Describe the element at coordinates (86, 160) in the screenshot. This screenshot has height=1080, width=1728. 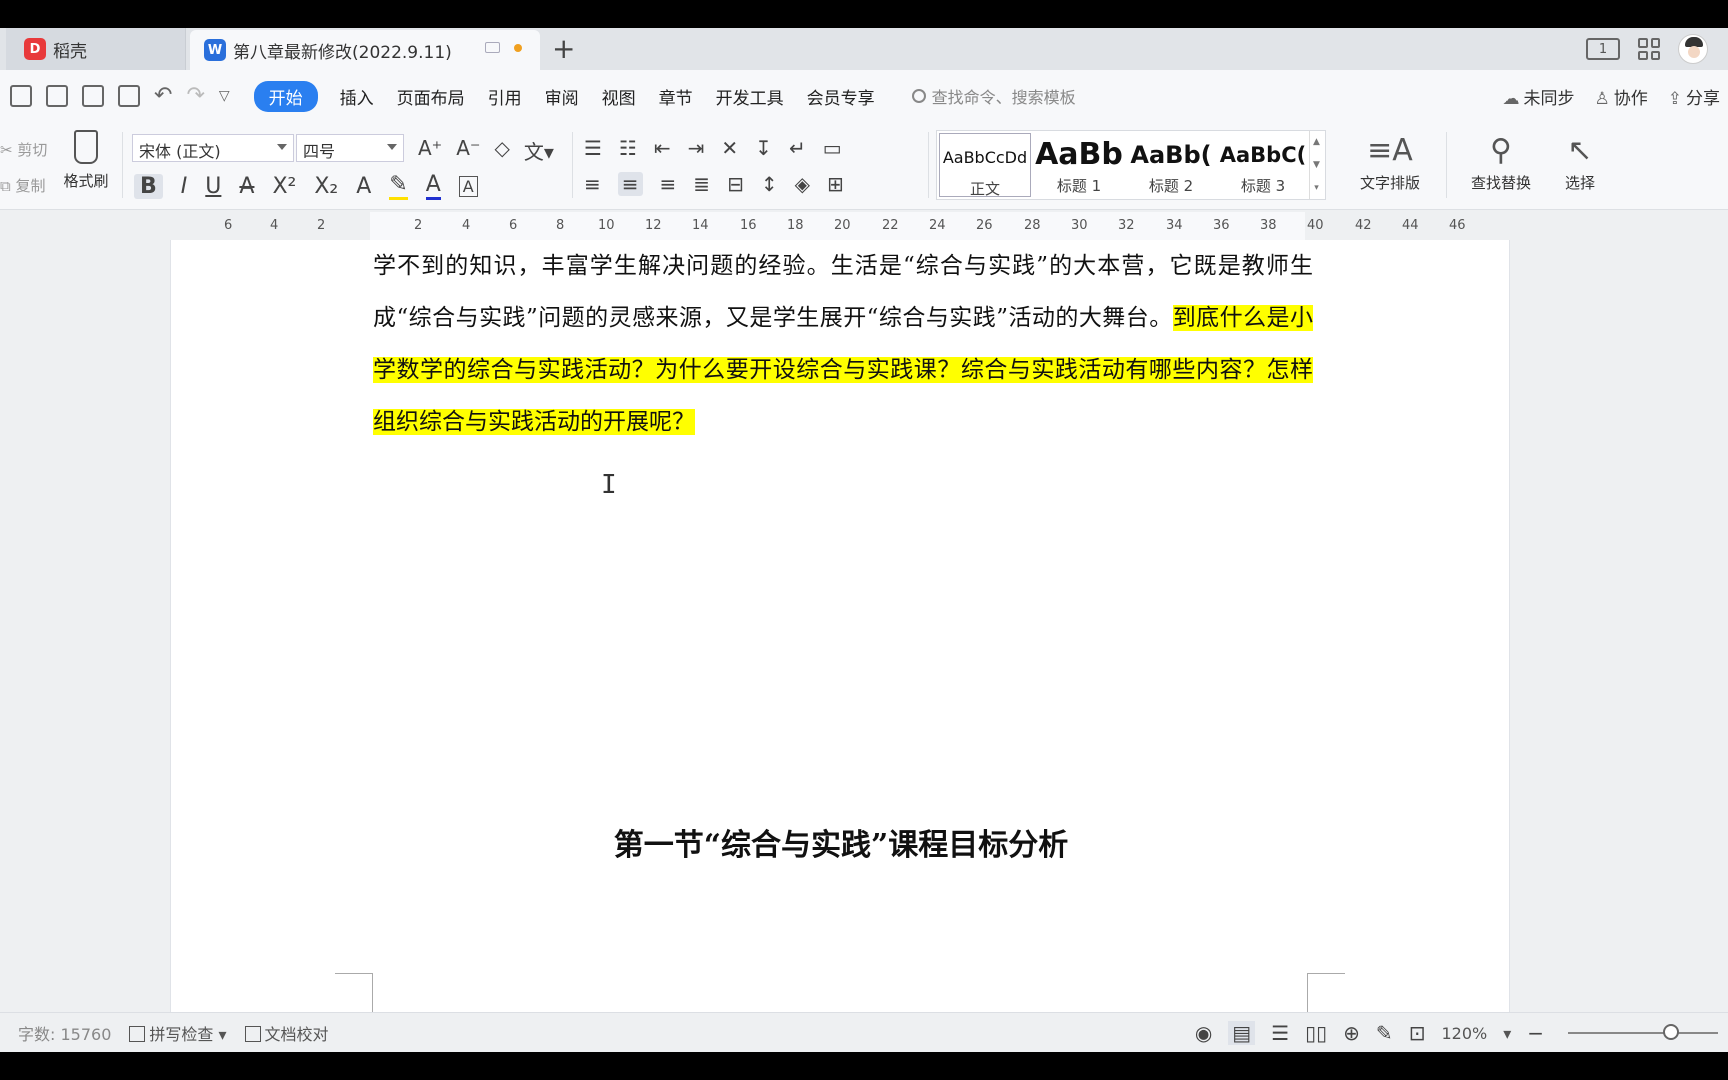
I see `format-painter-button: 格式刷` at that location.